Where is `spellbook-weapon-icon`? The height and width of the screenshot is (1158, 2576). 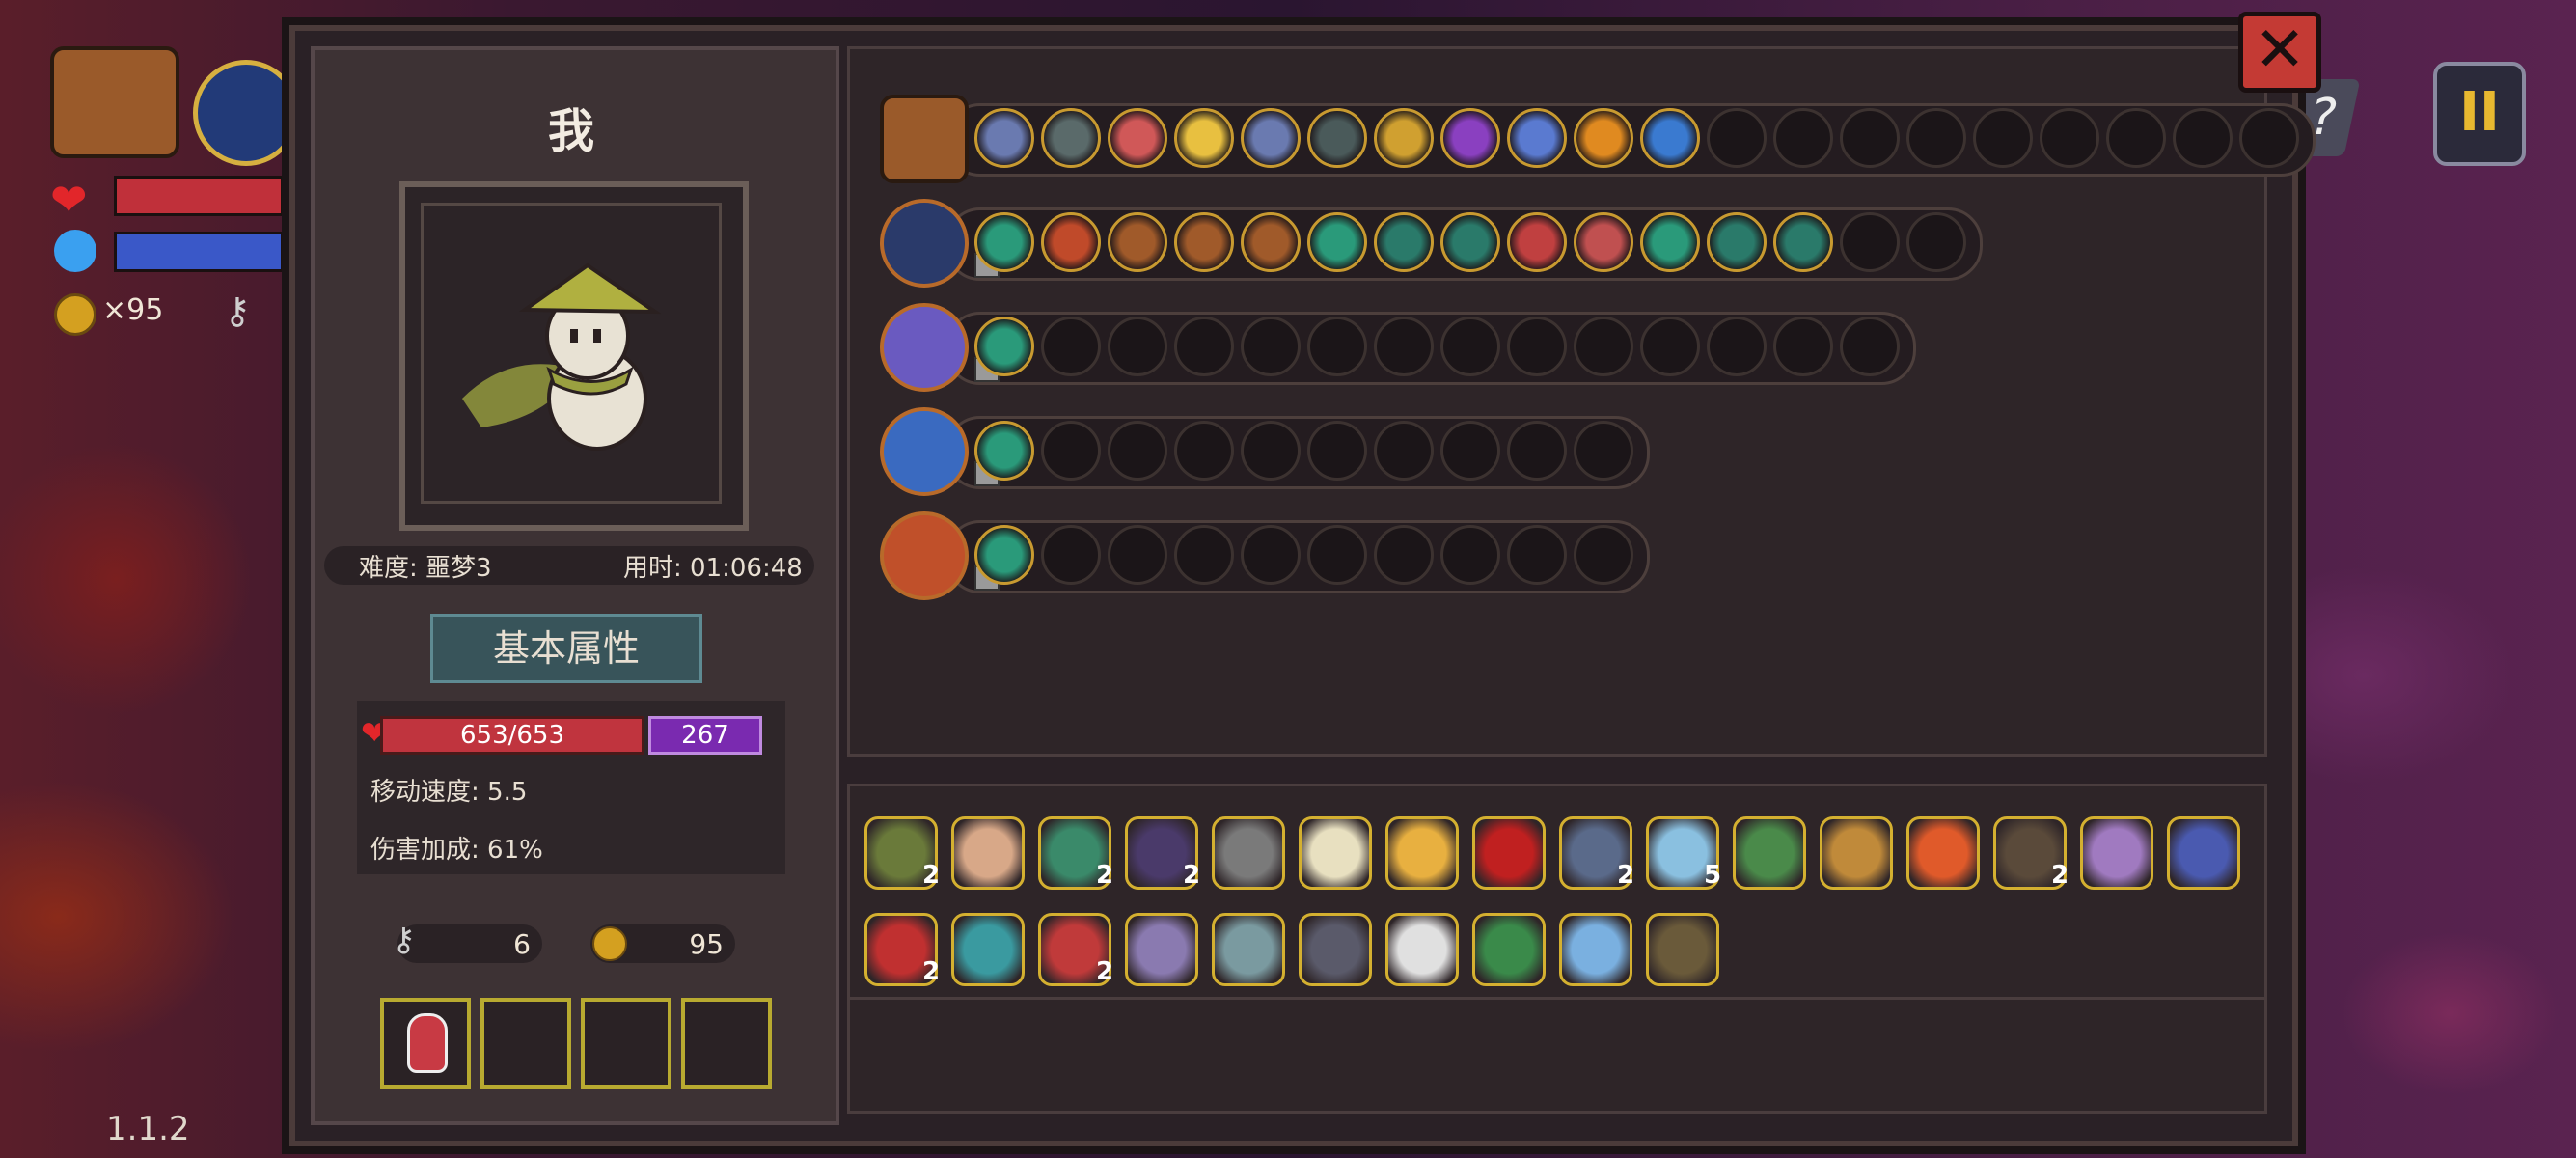 spellbook-weapon-icon is located at coordinates (925, 243).